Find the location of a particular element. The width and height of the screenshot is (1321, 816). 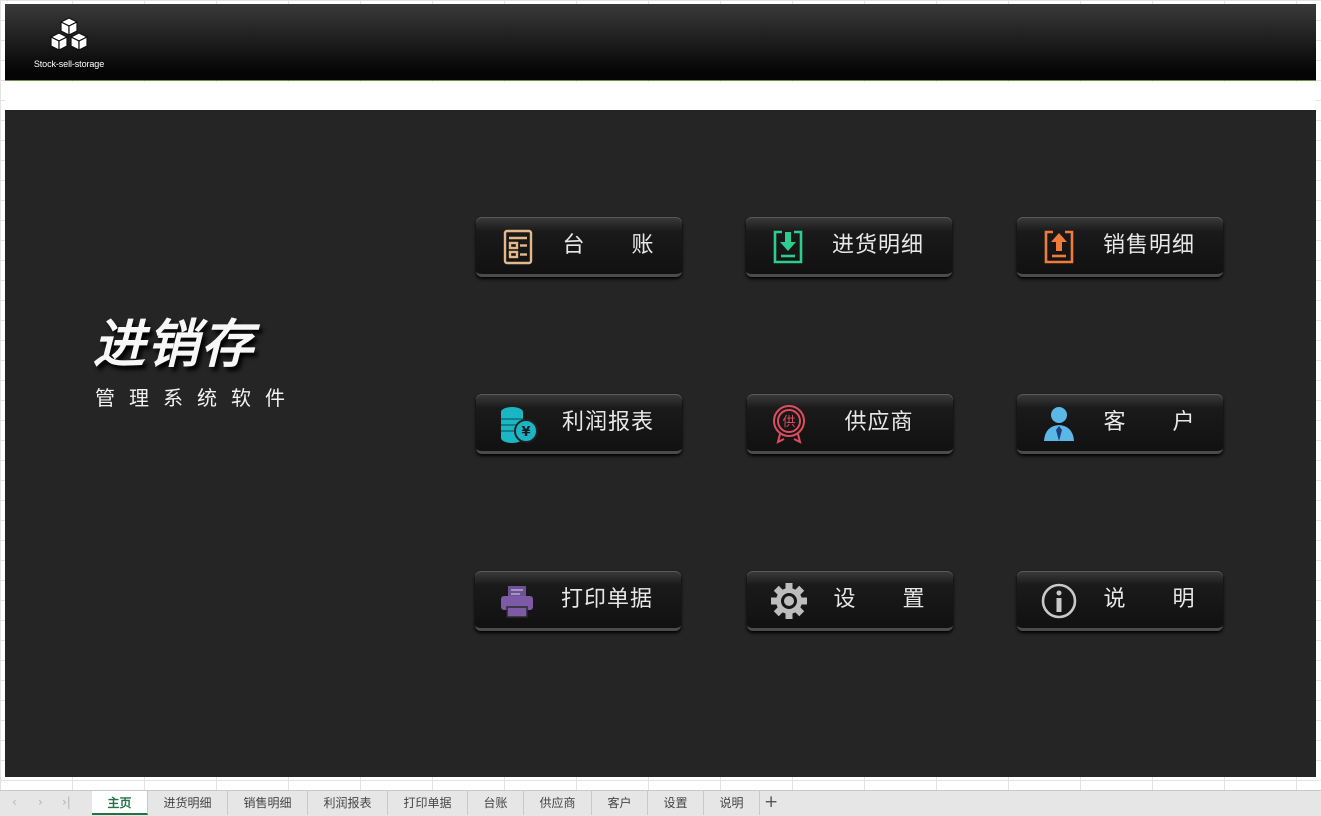

purchase-detail-button: 进货明细 is located at coordinates (849, 247).